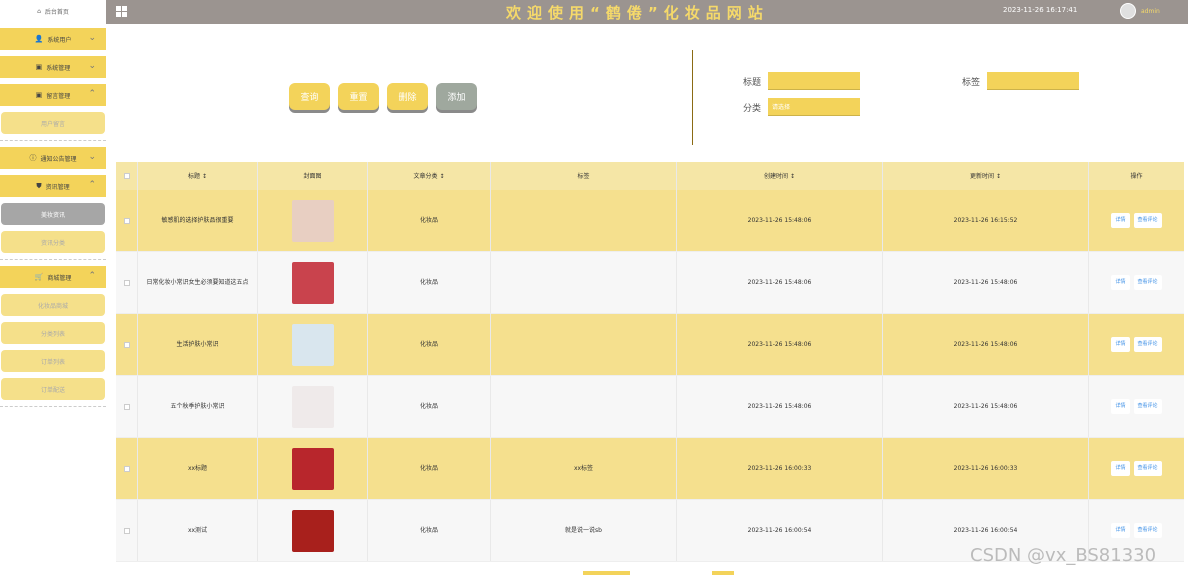  What do you see at coordinates (752, 109) in the screenshot?
I see `category-filter-label: 分类` at bounding box center [752, 109].